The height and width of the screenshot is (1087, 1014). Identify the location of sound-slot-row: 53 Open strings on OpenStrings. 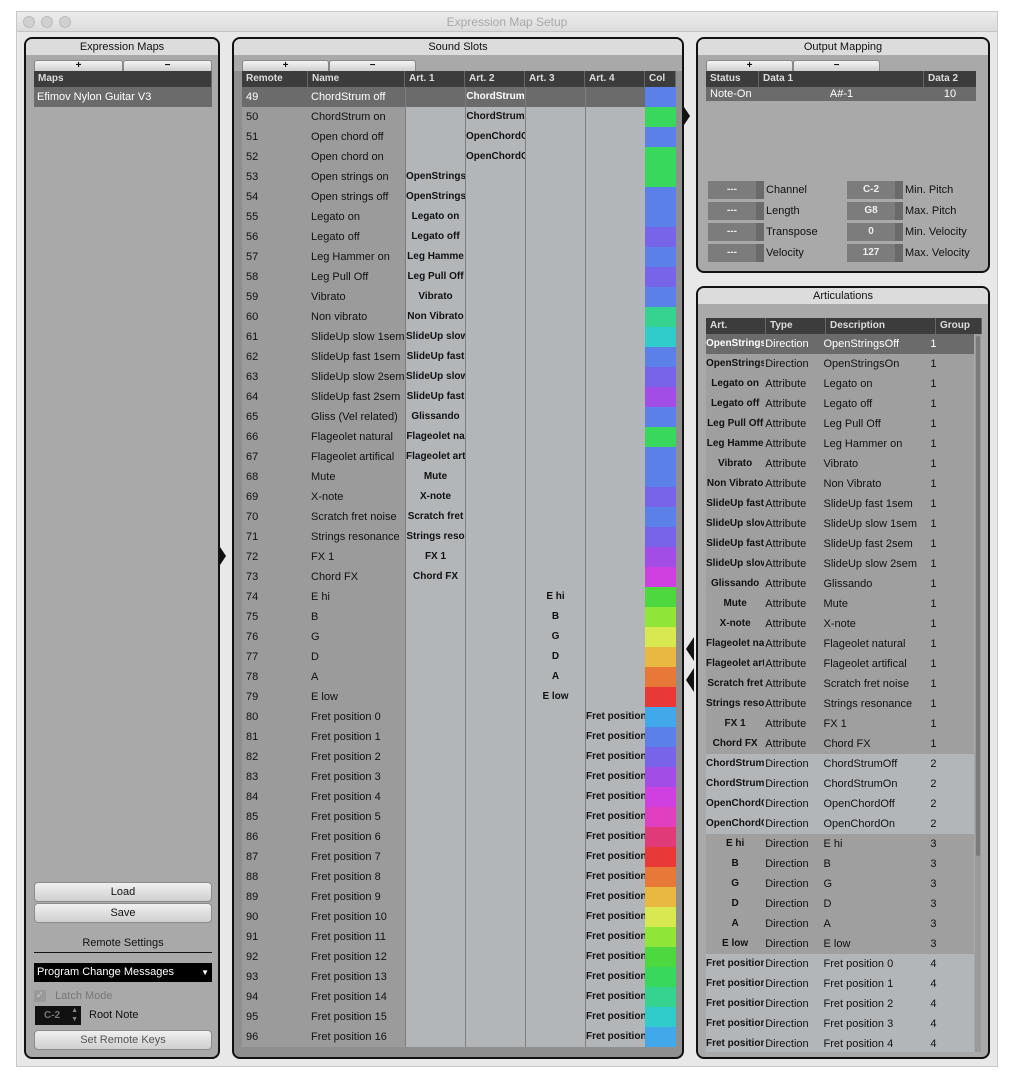
(459, 177).